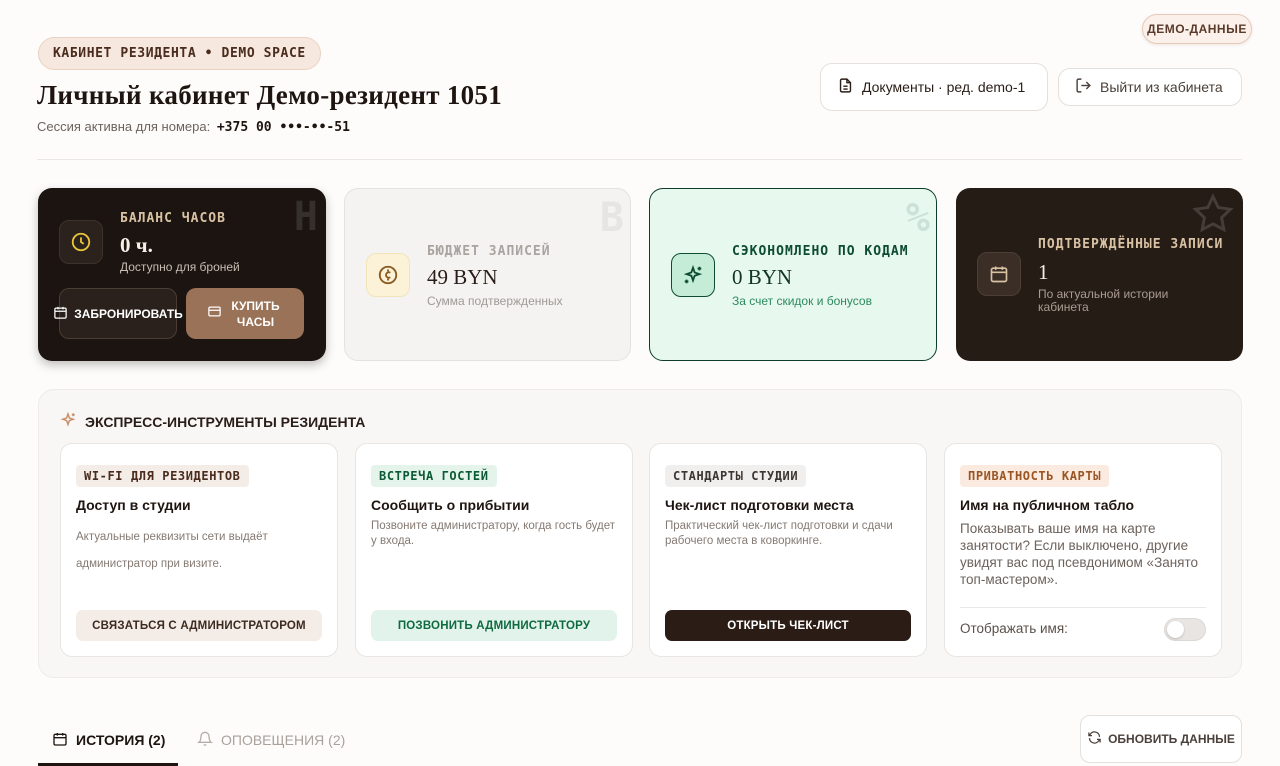  I want to click on budget-label: БЮДЖЕТ ЗАПИСЕЙ, so click(489, 251).